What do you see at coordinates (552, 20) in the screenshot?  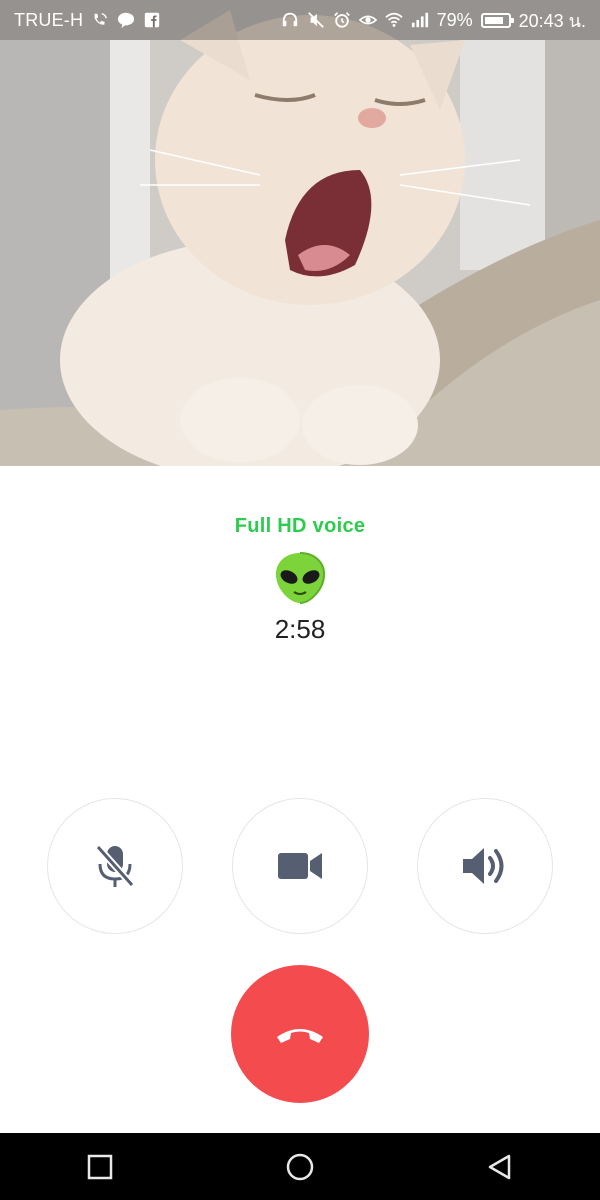 I see `status-time: 20:43 น.` at bounding box center [552, 20].